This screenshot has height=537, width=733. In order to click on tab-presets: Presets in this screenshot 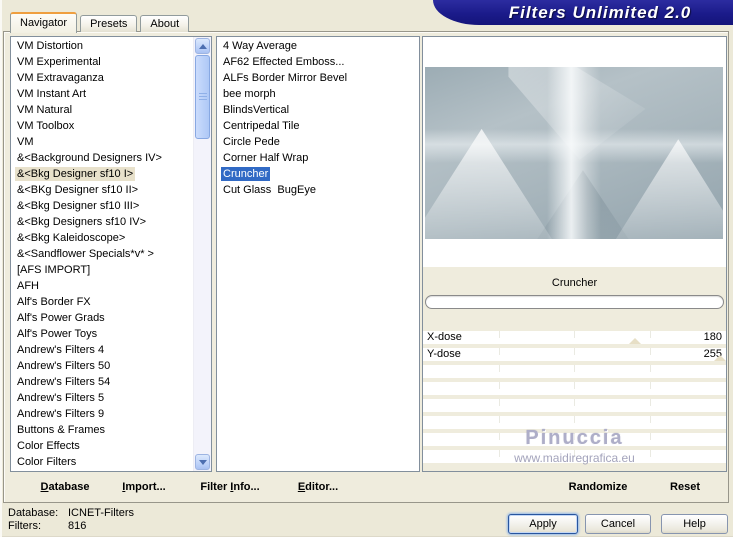, I will do `click(109, 23)`.